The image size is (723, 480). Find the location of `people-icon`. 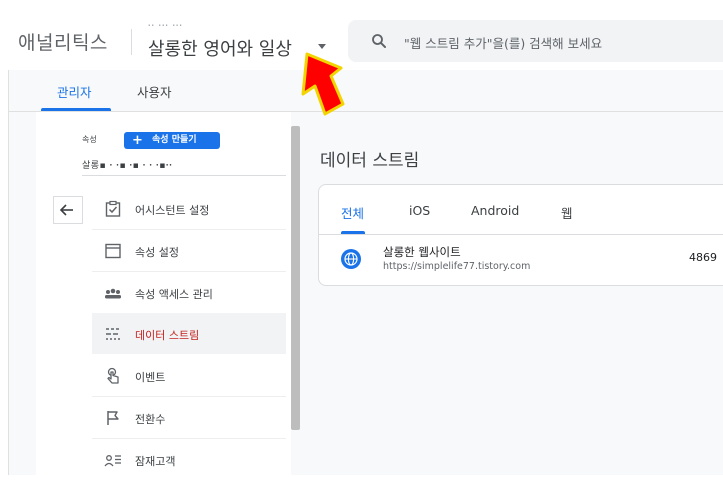

people-icon is located at coordinates (113, 293).